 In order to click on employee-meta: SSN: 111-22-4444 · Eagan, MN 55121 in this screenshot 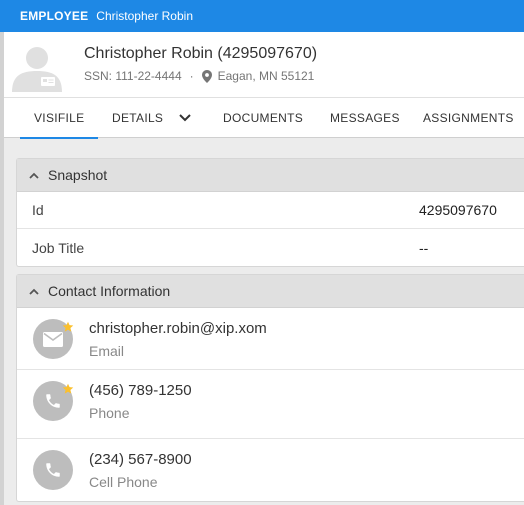, I will do `click(199, 76)`.